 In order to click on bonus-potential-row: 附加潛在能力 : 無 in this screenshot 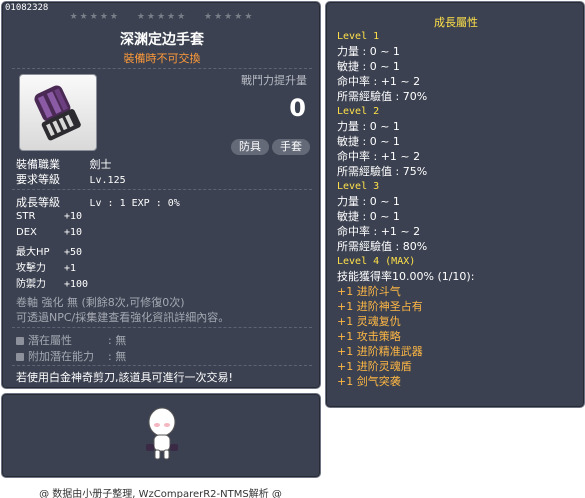, I will do `click(71, 356)`.